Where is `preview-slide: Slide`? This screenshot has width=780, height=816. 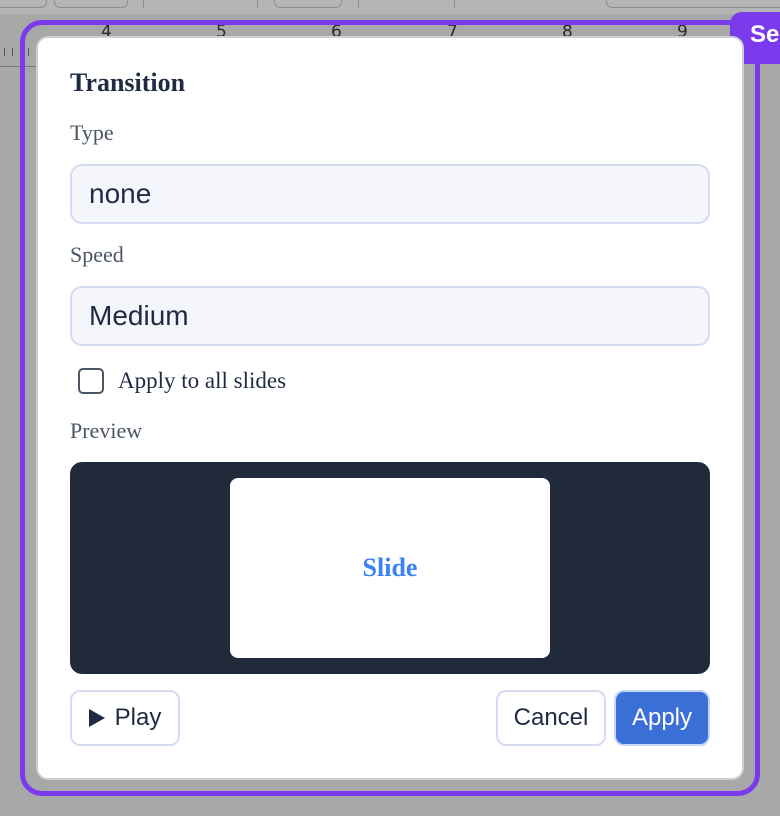 preview-slide: Slide is located at coordinates (390, 568).